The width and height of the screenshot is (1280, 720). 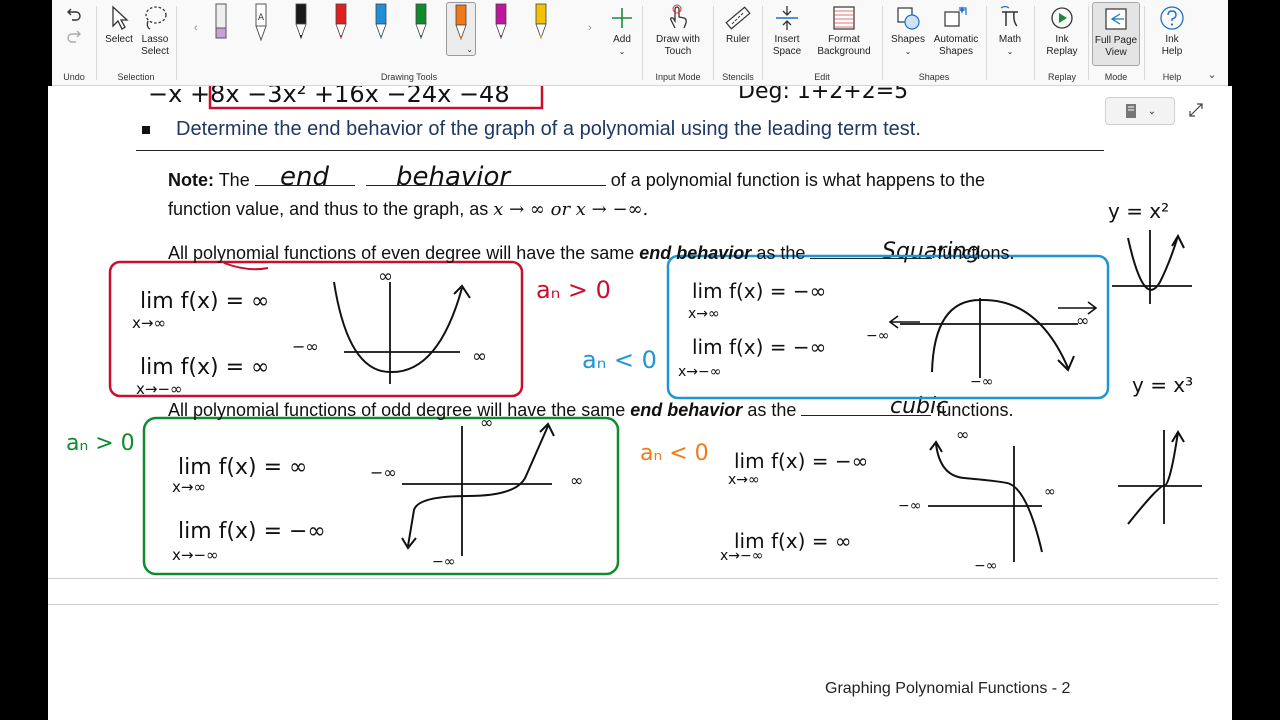 I want to click on pen-yellow, so click(x=541, y=25).